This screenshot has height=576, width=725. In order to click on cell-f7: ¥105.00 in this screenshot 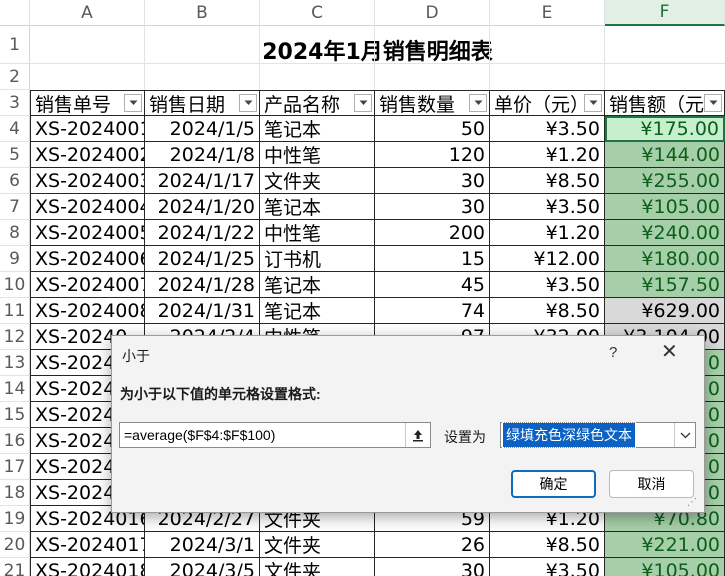, I will do `click(665, 207)`.